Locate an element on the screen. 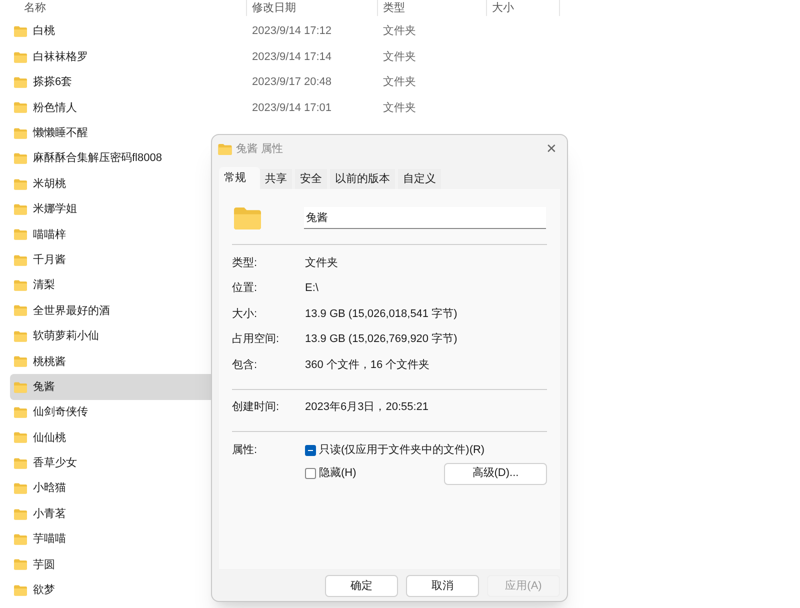 Image resolution: width=800 pixels, height=608 pixels. file-name: 小晗猫 is located at coordinates (49, 488).